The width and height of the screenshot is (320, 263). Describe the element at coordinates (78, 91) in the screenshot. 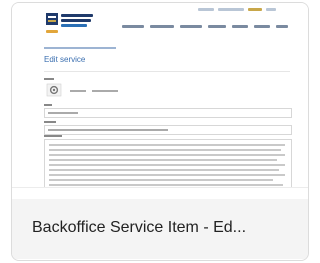

I see `icon-filename` at that location.